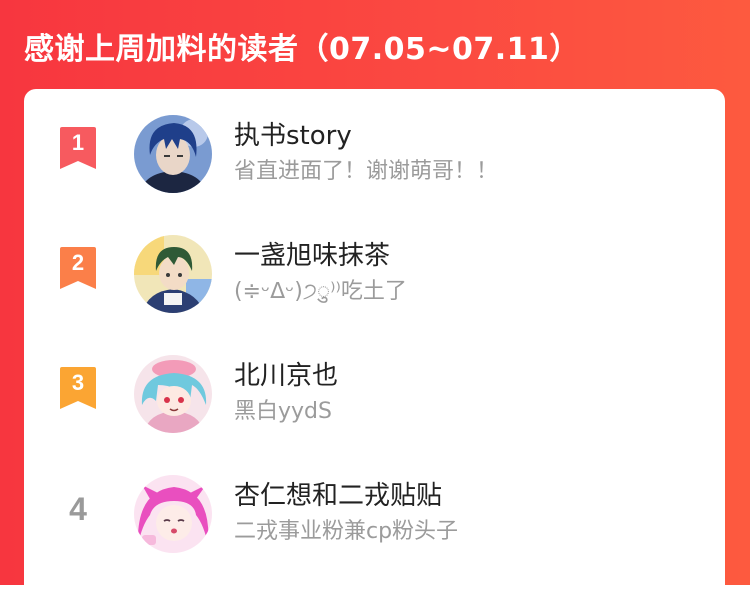 This screenshot has height=609, width=750. Describe the element at coordinates (78, 262) in the screenshot. I see `rank-number: 2` at that location.